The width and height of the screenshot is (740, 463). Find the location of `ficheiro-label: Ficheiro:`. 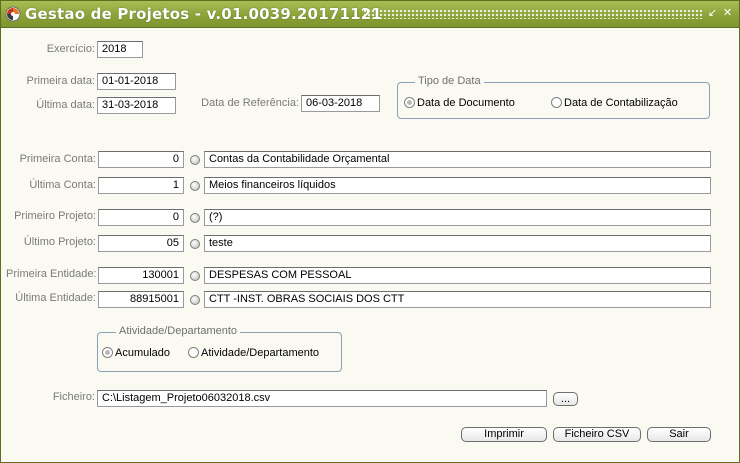

ficheiro-label: Ficheiro: is located at coordinates (73, 397).